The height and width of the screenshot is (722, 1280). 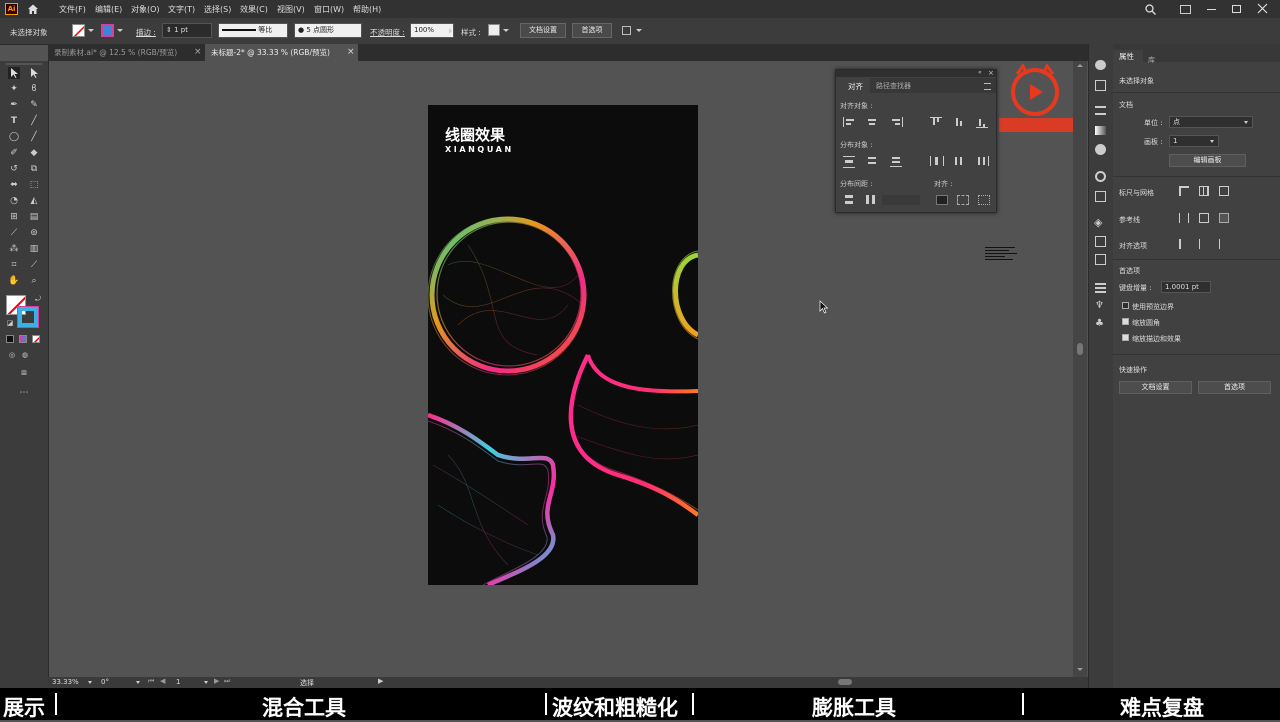 What do you see at coordinates (107, 30) in the screenshot?
I see `stroke-swatch` at bounding box center [107, 30].